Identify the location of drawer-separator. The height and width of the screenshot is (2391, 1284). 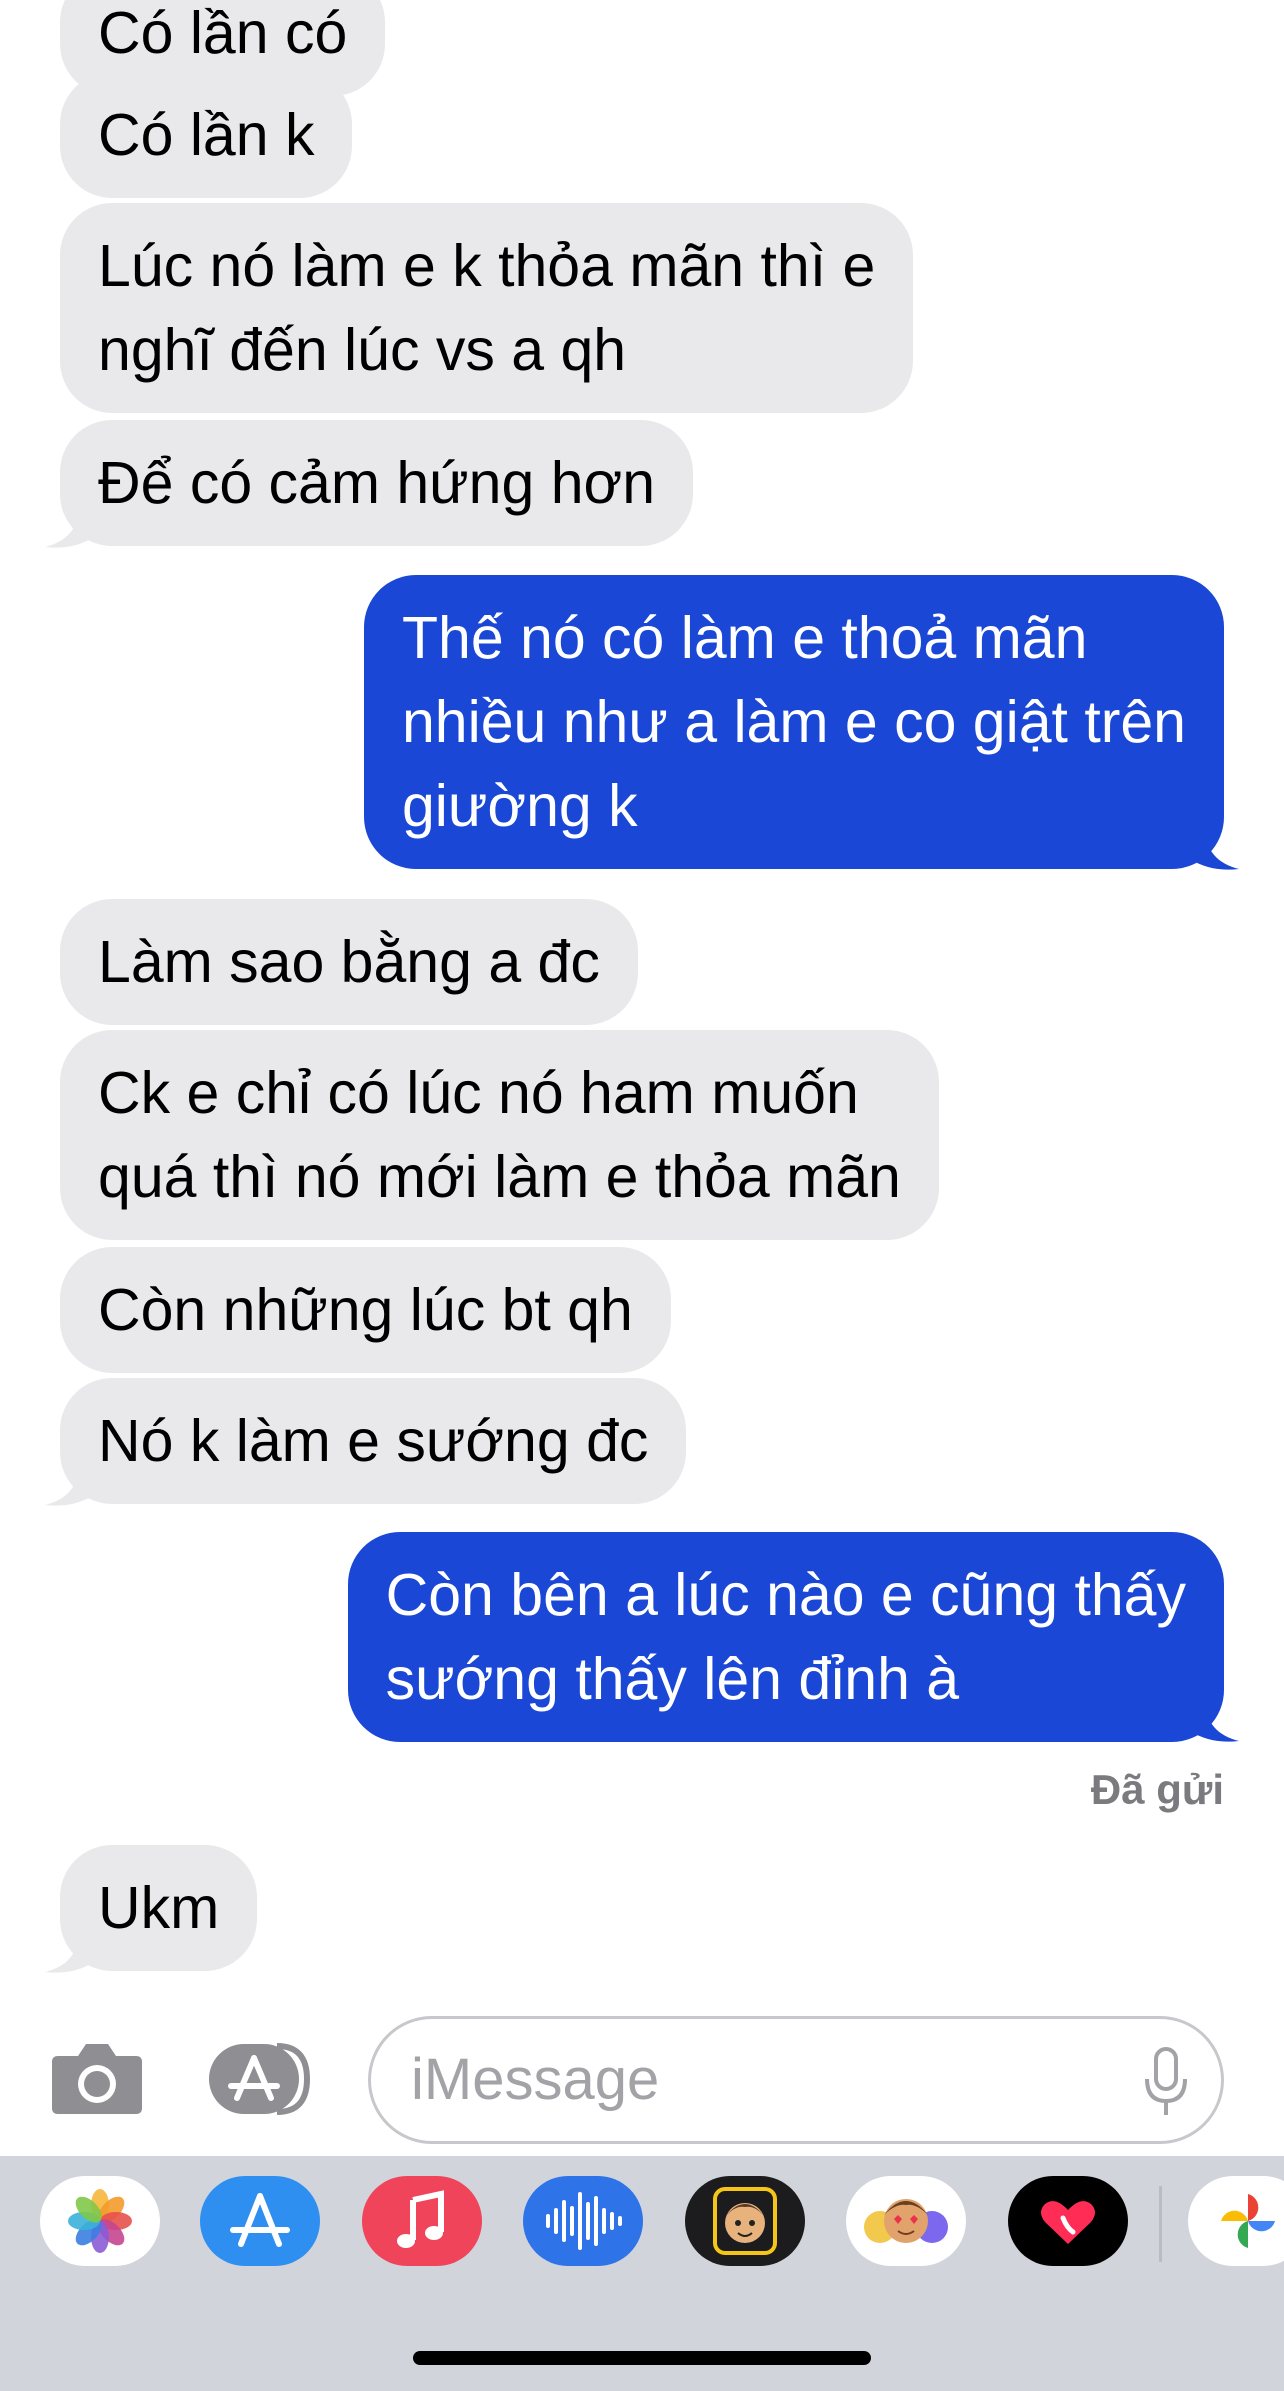
(1160, 2224).